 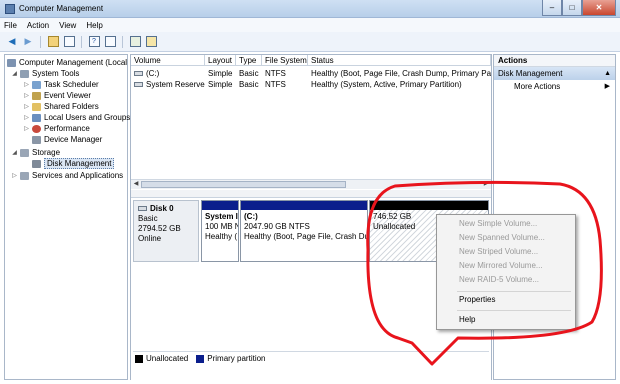 I want to click on column-layout: Layout, so click(x=220, y=60).